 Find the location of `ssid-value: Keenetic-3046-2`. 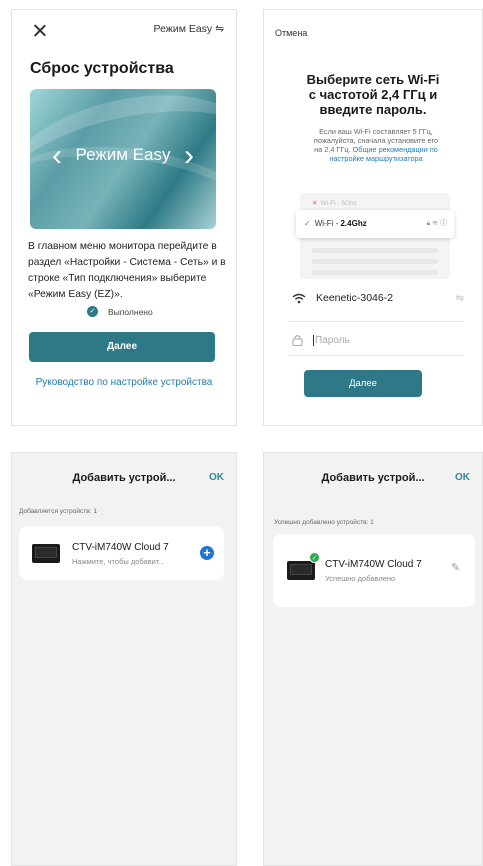

ssid-value: Keenetic-3046-2 is located at coordinates (355, 298).